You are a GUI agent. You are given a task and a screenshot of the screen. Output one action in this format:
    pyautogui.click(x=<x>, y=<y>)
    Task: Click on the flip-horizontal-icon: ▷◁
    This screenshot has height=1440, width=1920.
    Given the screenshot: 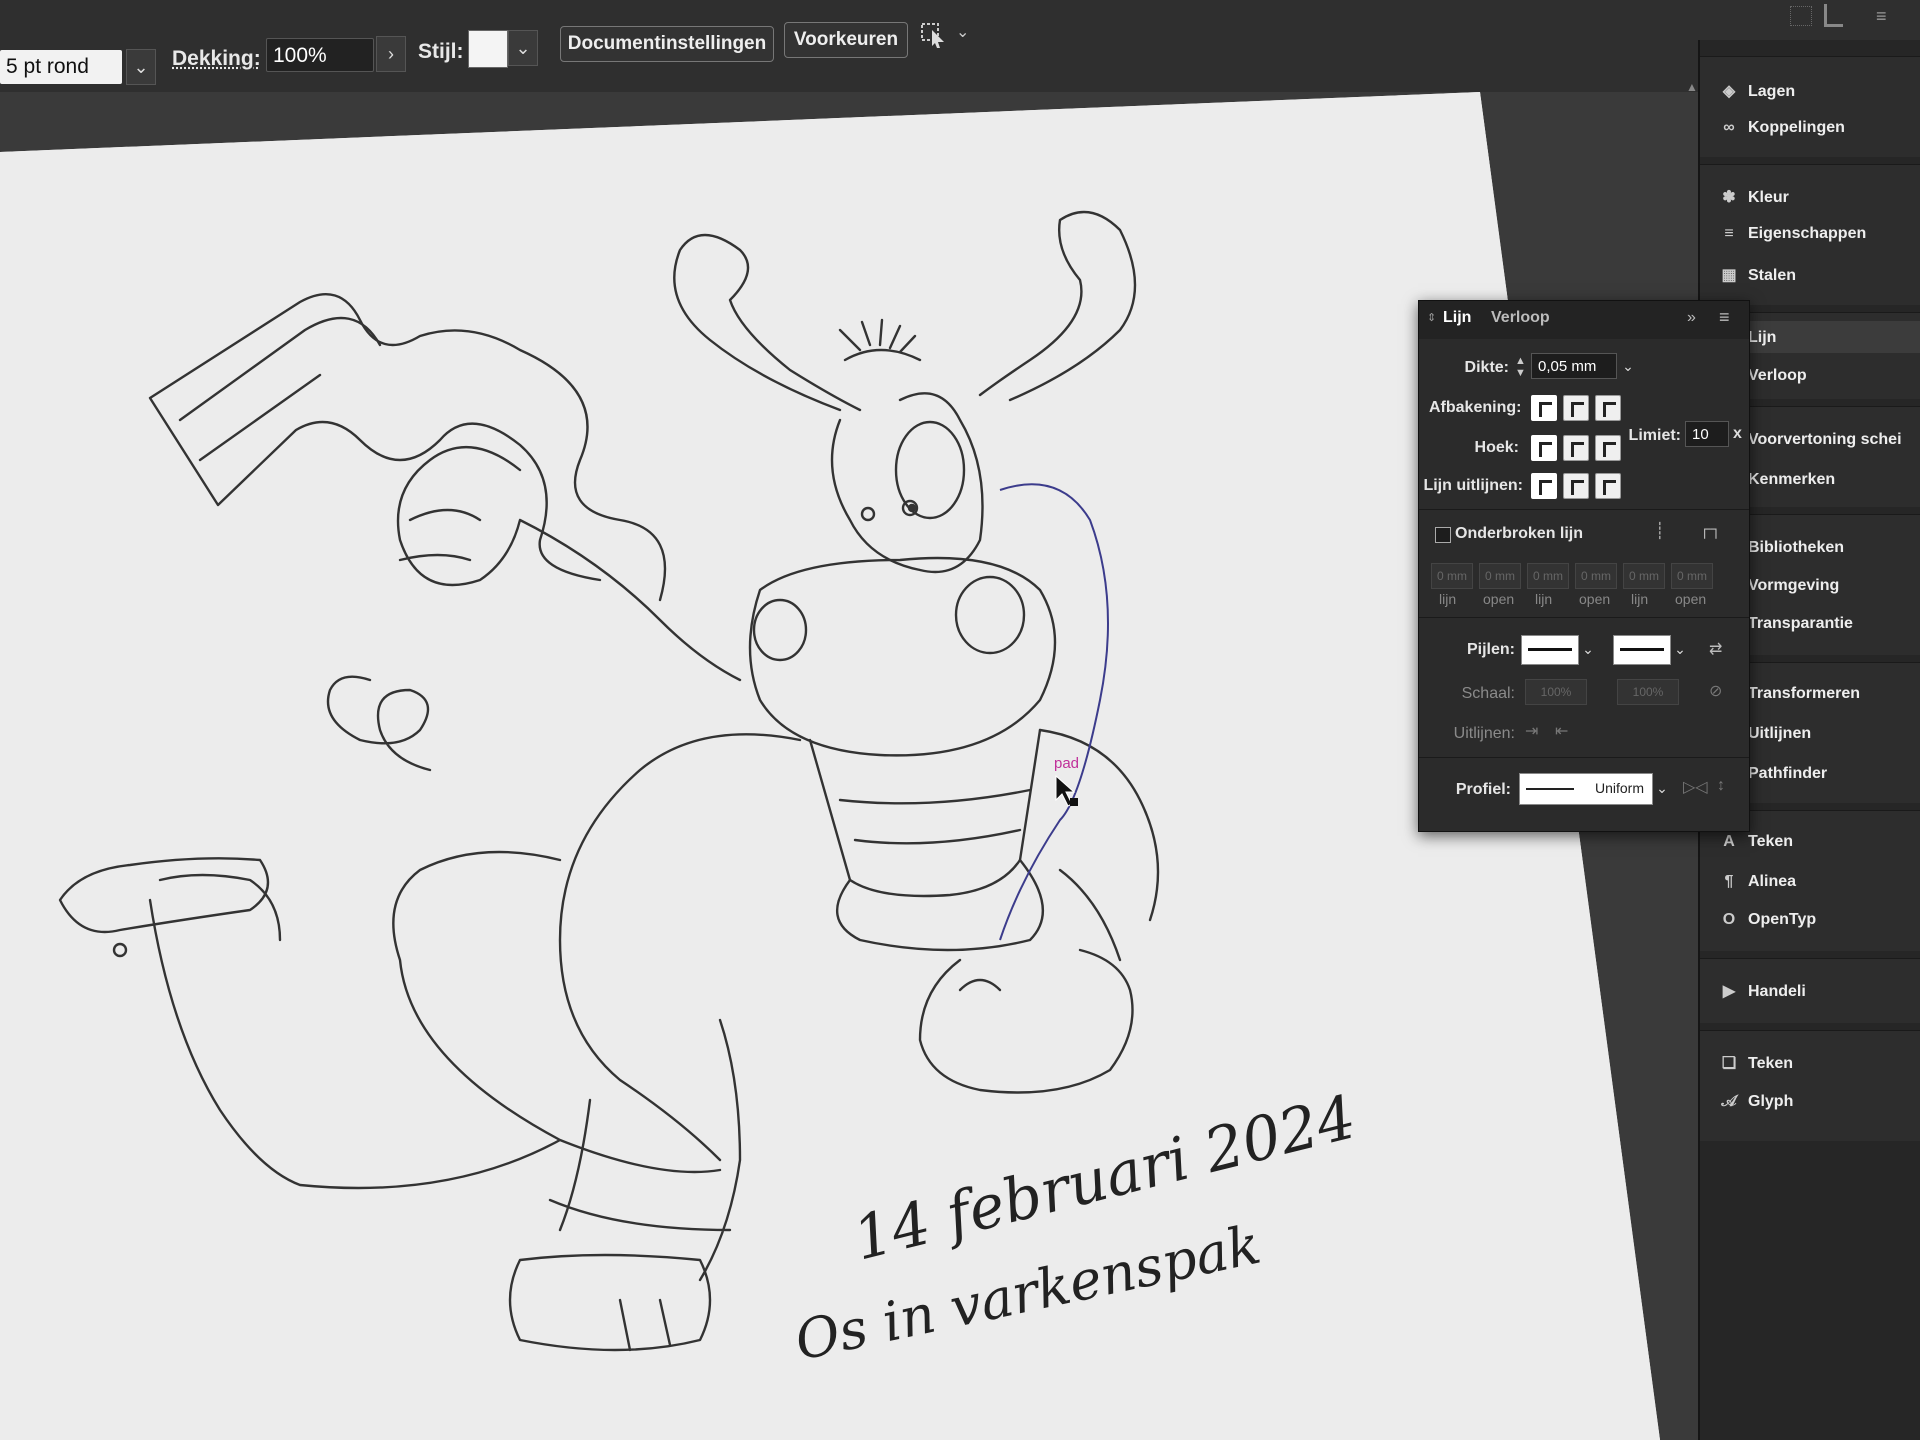 What is the action you would take?
    pyautogui.click(x=1695, y=787)
    